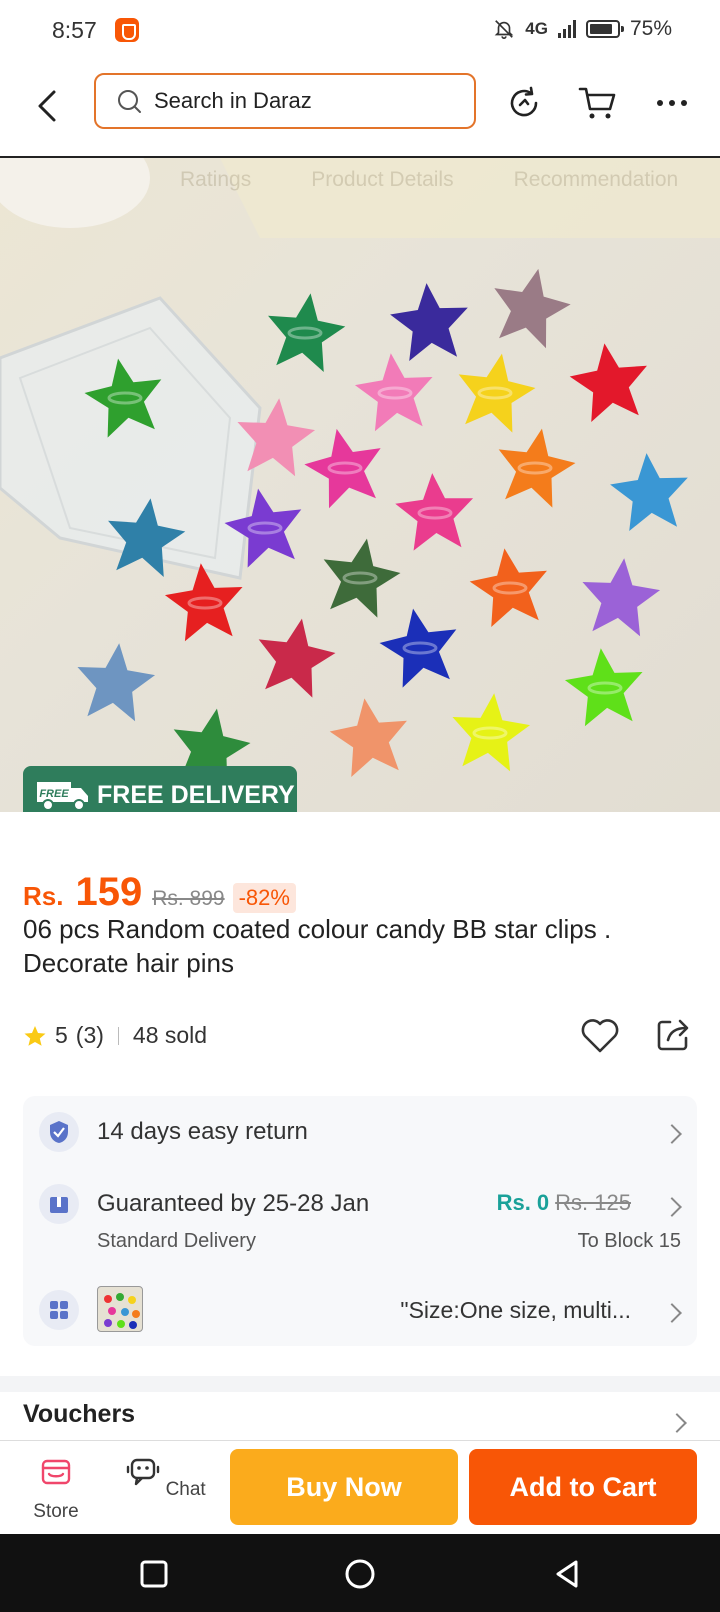 The image size is (720, 1612). I want to click on free-delivery-label: FREE DELIVERY, so click(196, 794).